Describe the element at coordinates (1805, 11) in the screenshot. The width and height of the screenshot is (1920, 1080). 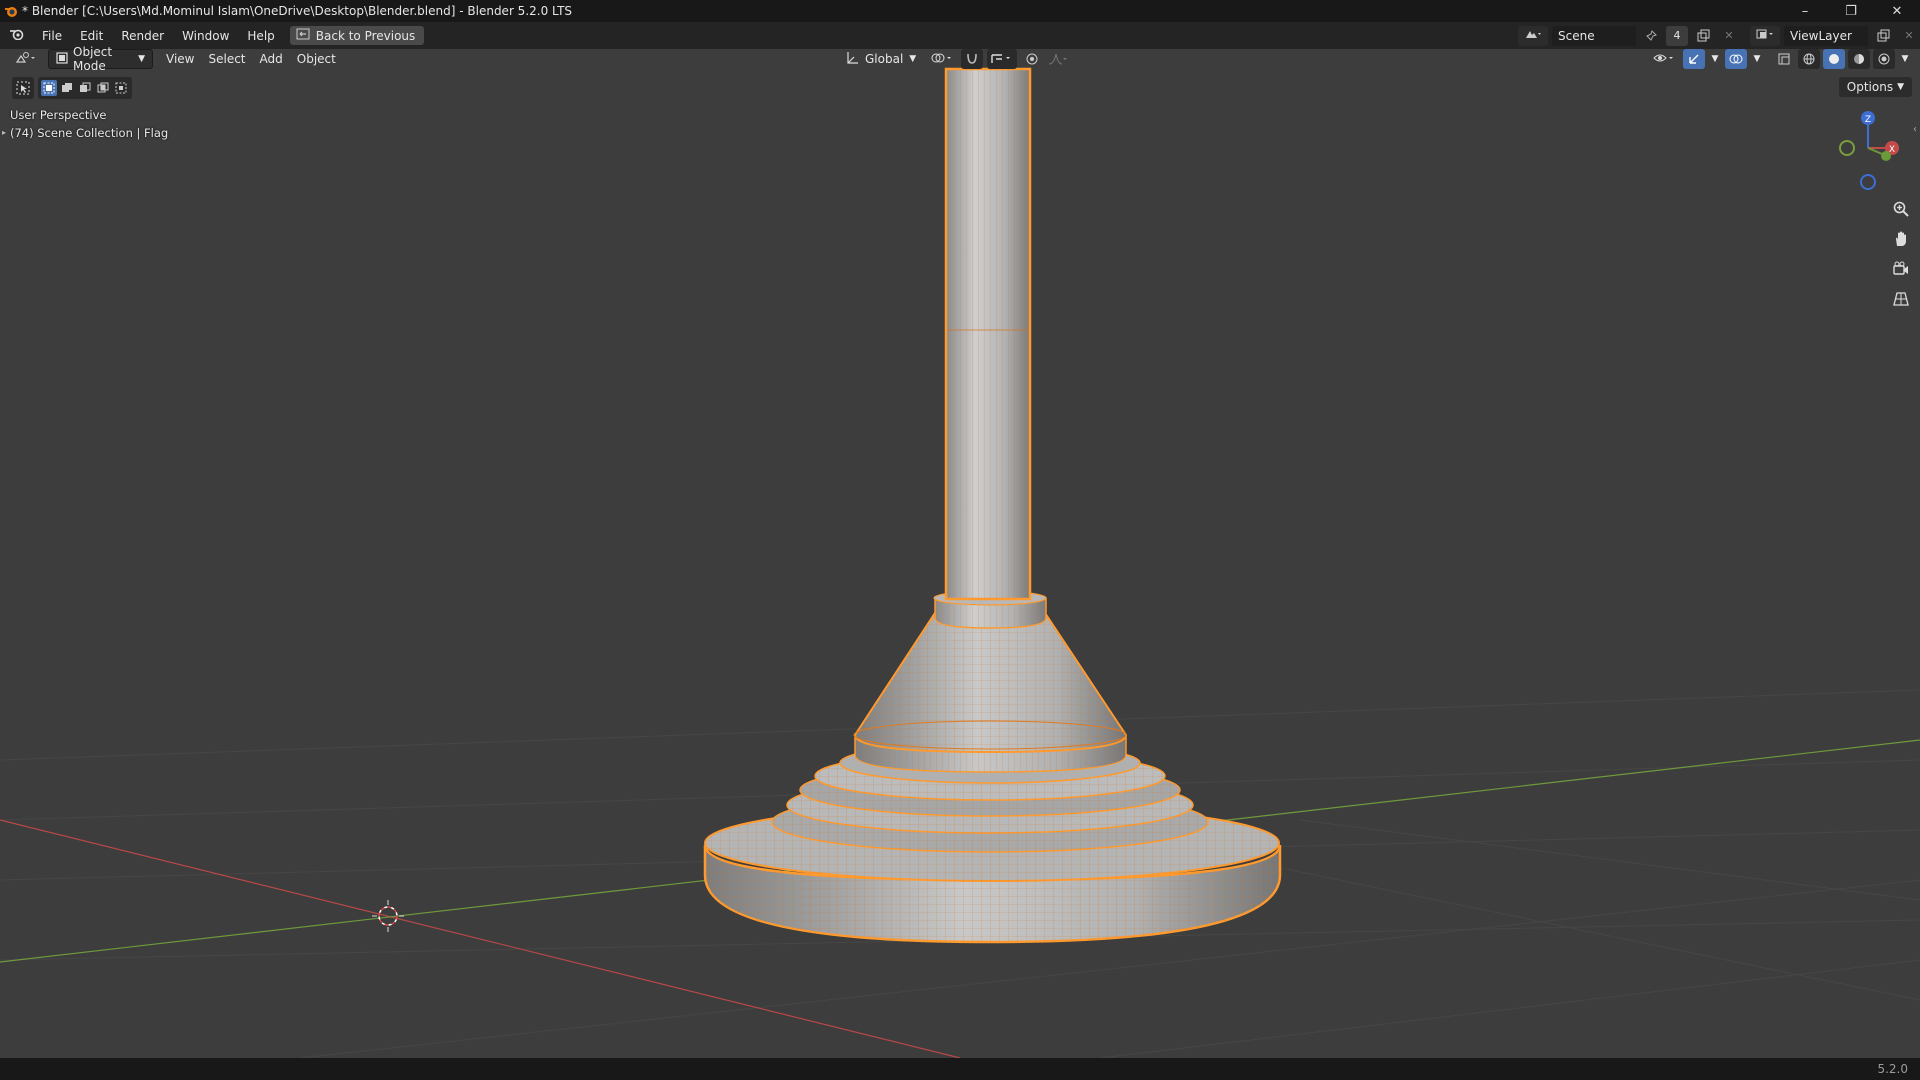
I see `minimize-icon: –` at that location.